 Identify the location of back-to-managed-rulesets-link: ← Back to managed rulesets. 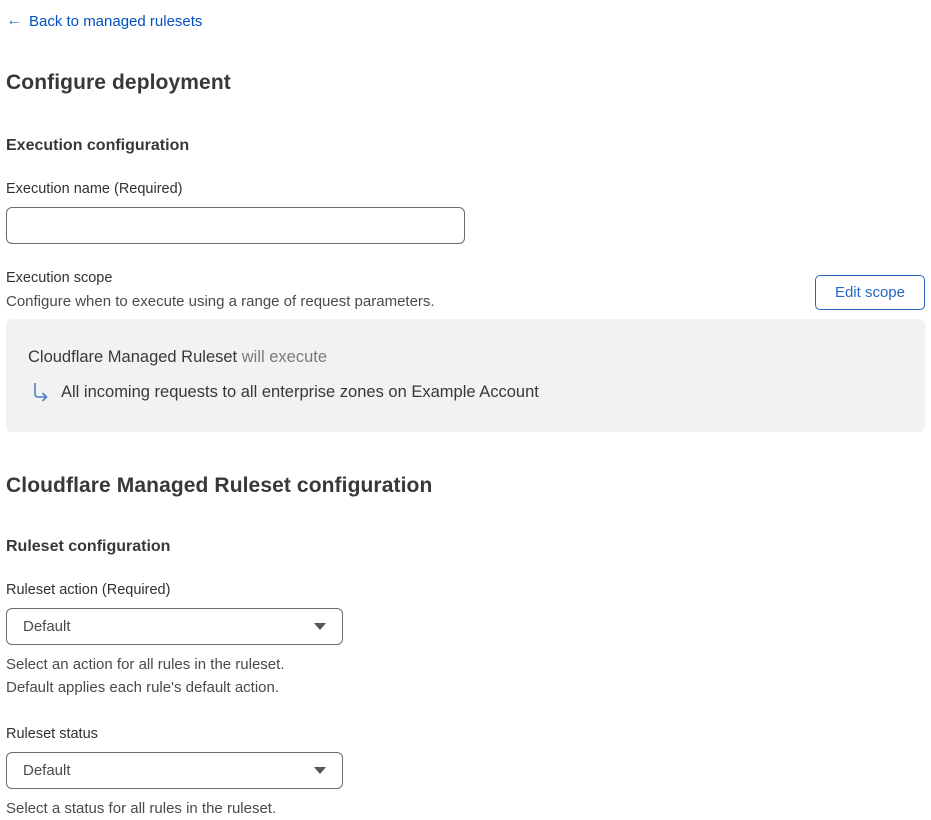
(104, 21).